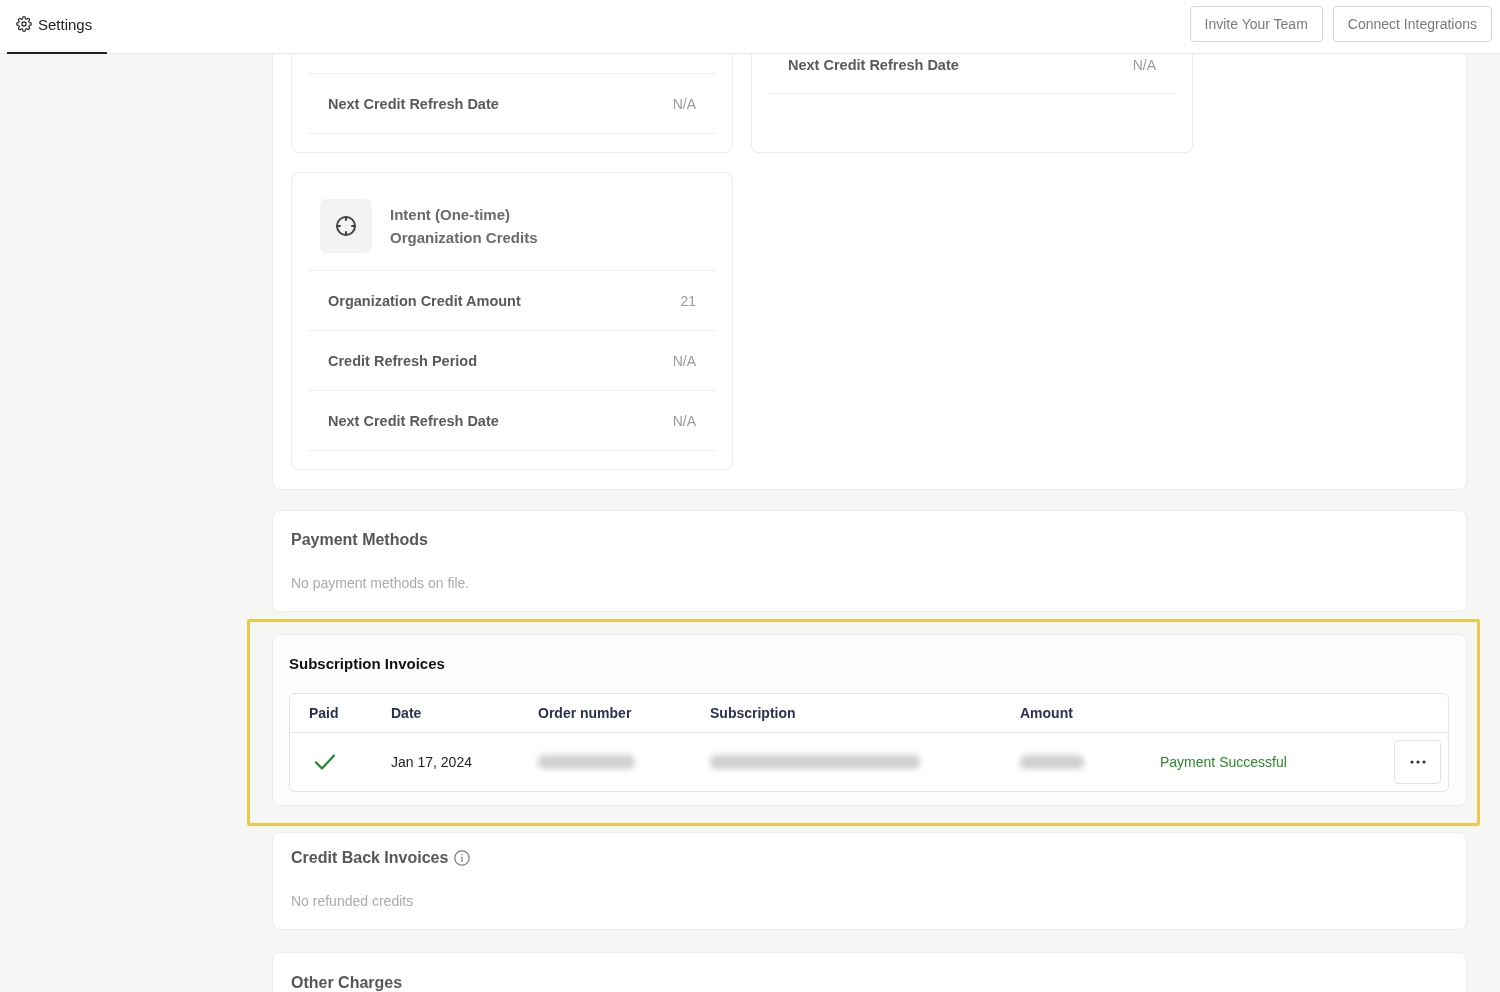 This screenshot has height=992, width=1500. I want to click on more-button, so click(1417, 762).